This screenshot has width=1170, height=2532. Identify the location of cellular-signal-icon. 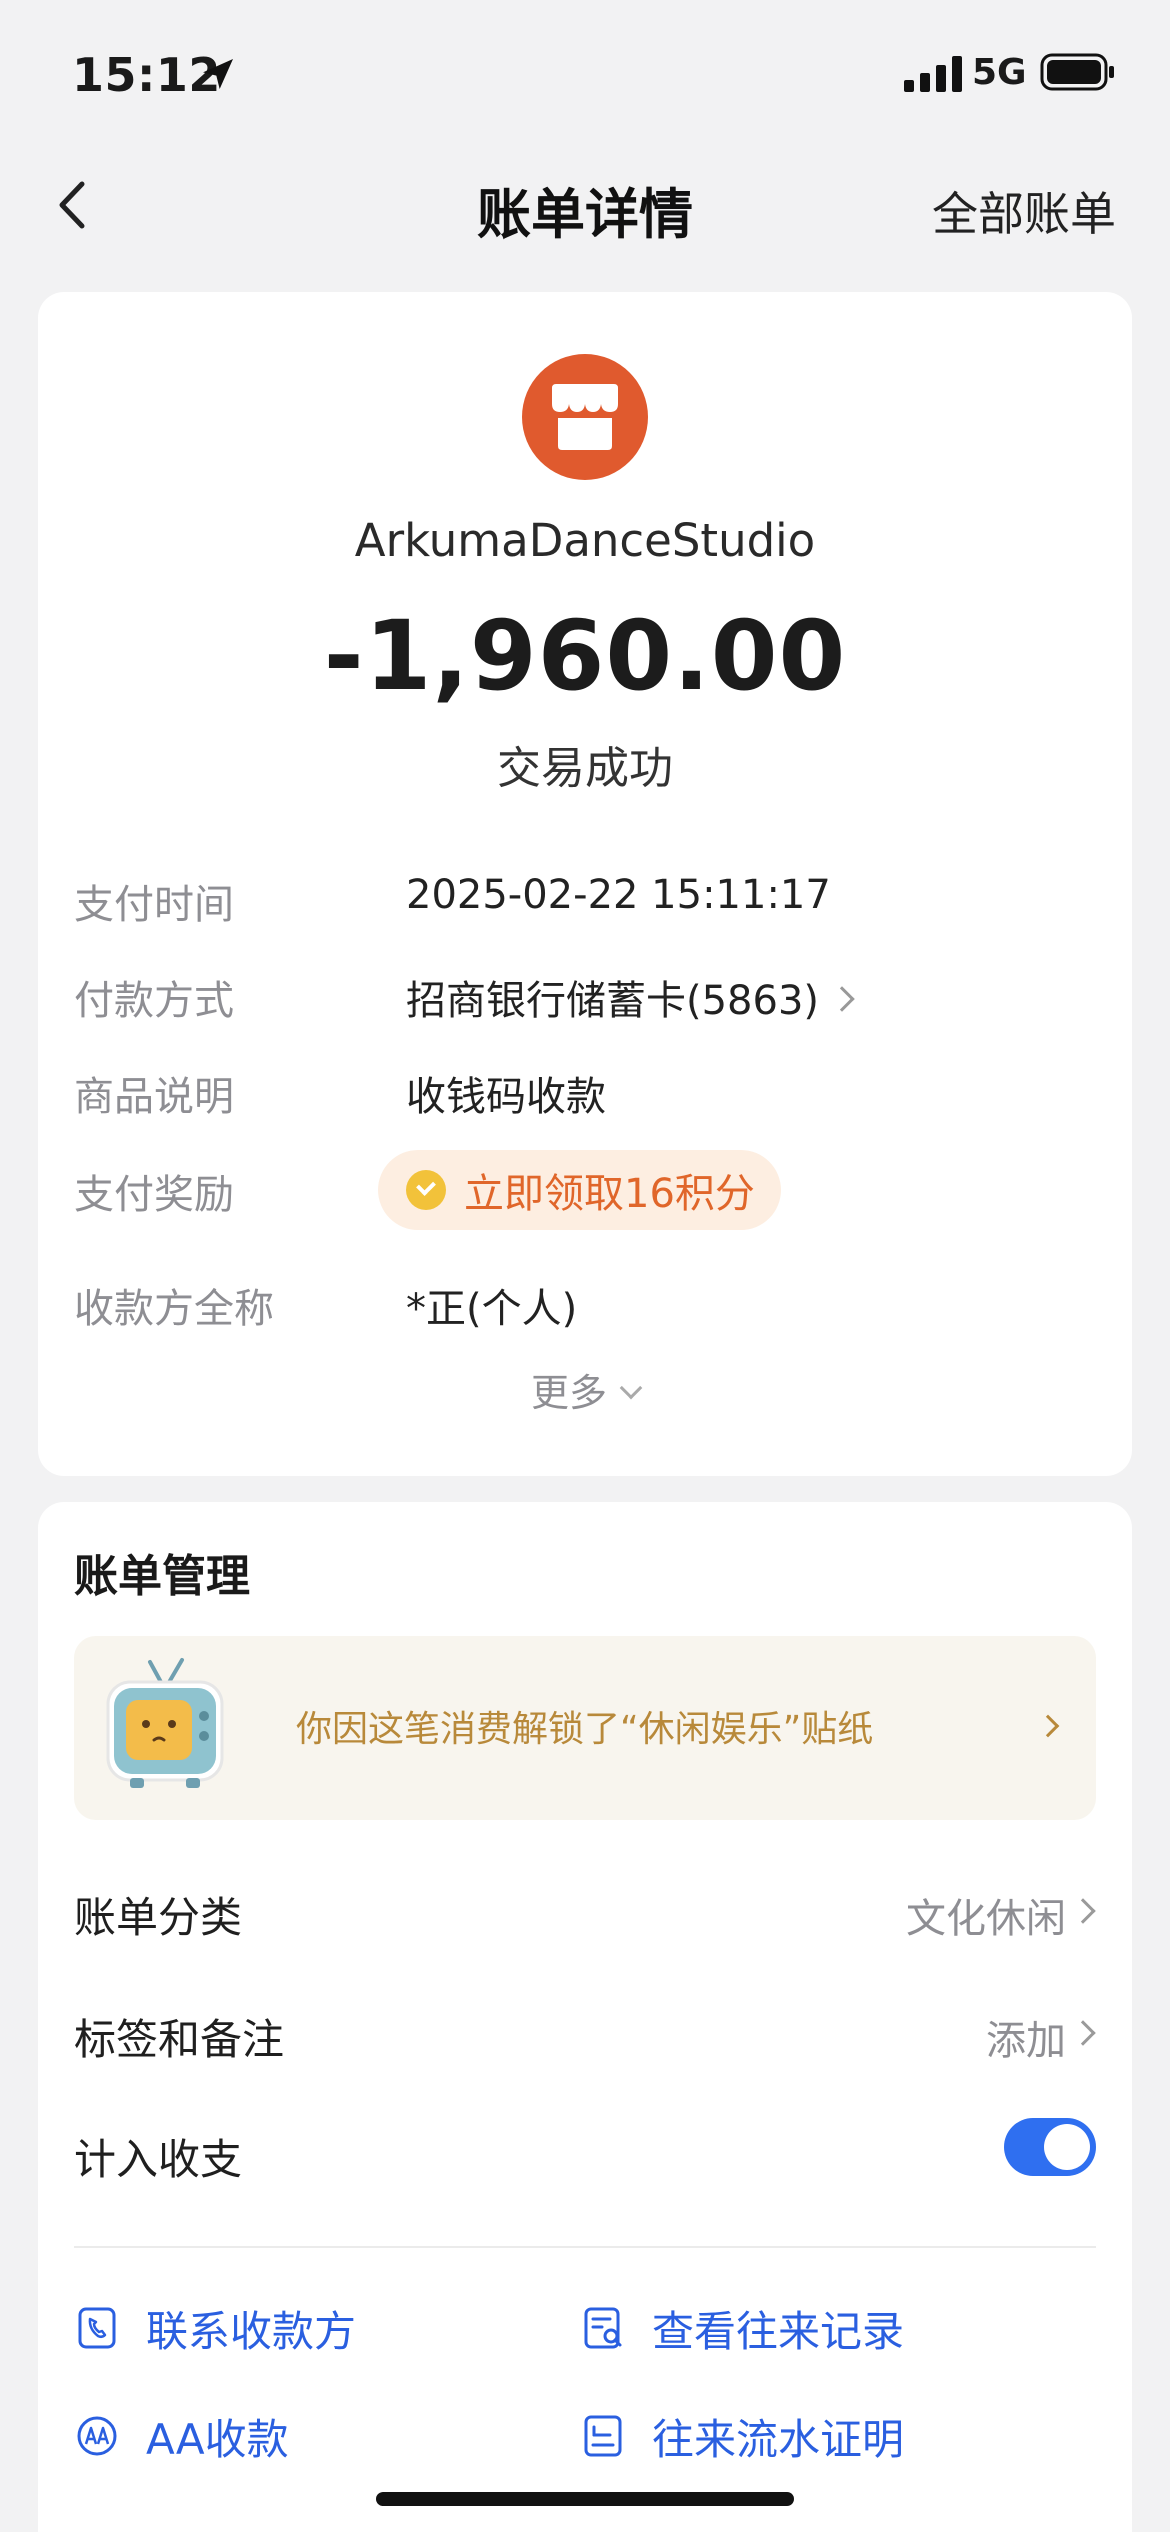
(933, 74).